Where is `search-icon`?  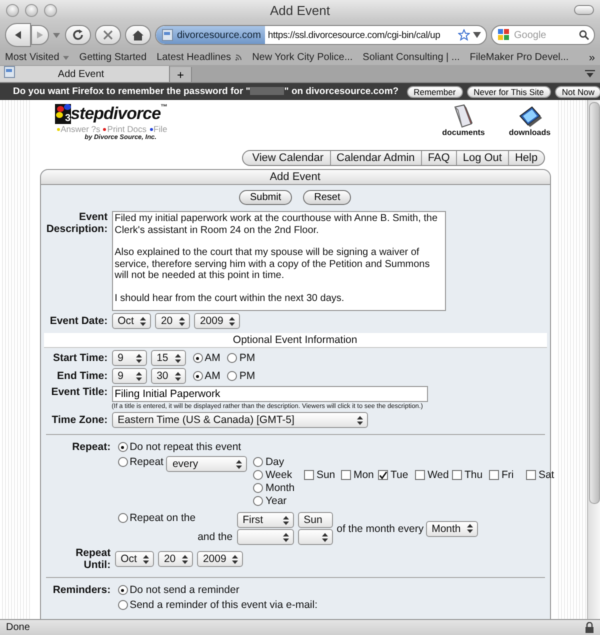
search-icon is located at coordinates (584, 35).